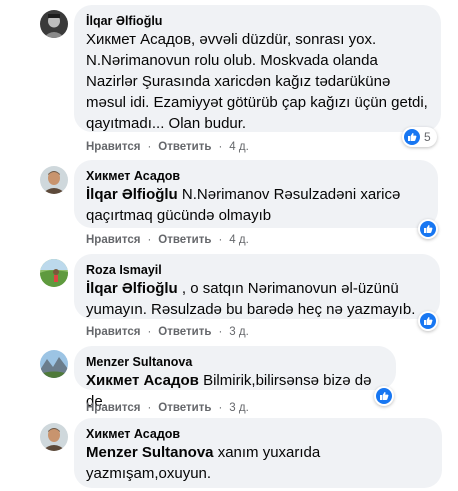 The height and width of the screenshot is (491, 458). I want to click on comment-author: İlqar Əlfioğlu, so click(257, 21).